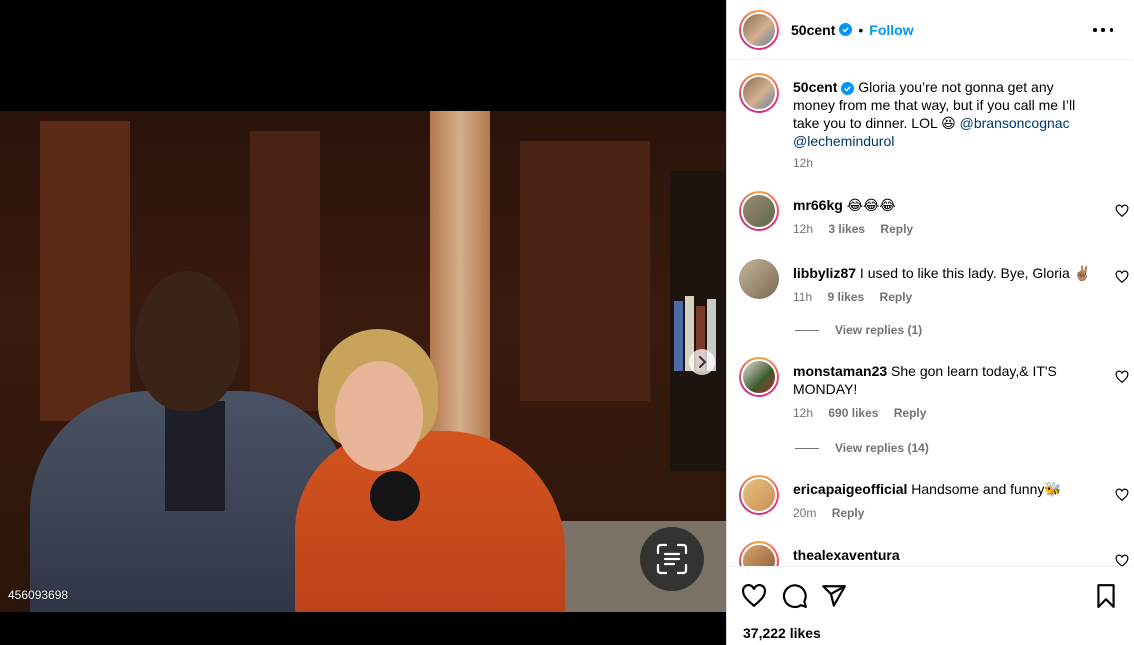 Image resolution: width=1134 pixels, height=645 pixels. Describe the element at coordinates (815, 87) in the screenshot. I see `caption-username: 50cent` at that location.